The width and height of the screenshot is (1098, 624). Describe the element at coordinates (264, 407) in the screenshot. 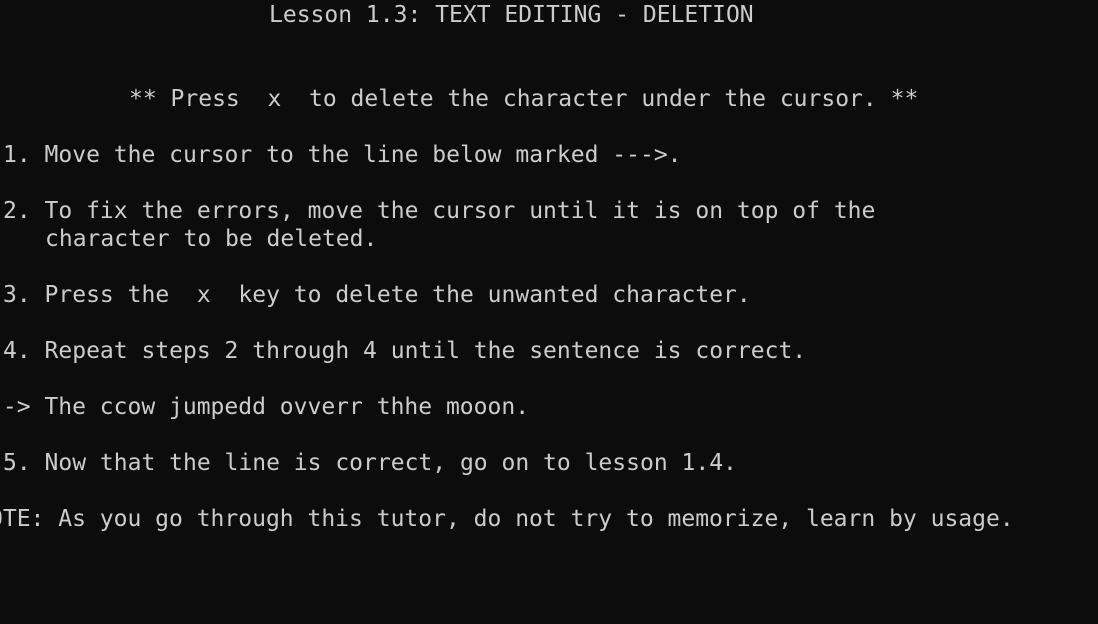

I see `practice-line: --> The ccow jumpedd ovverr thhe mooon.` at that location.